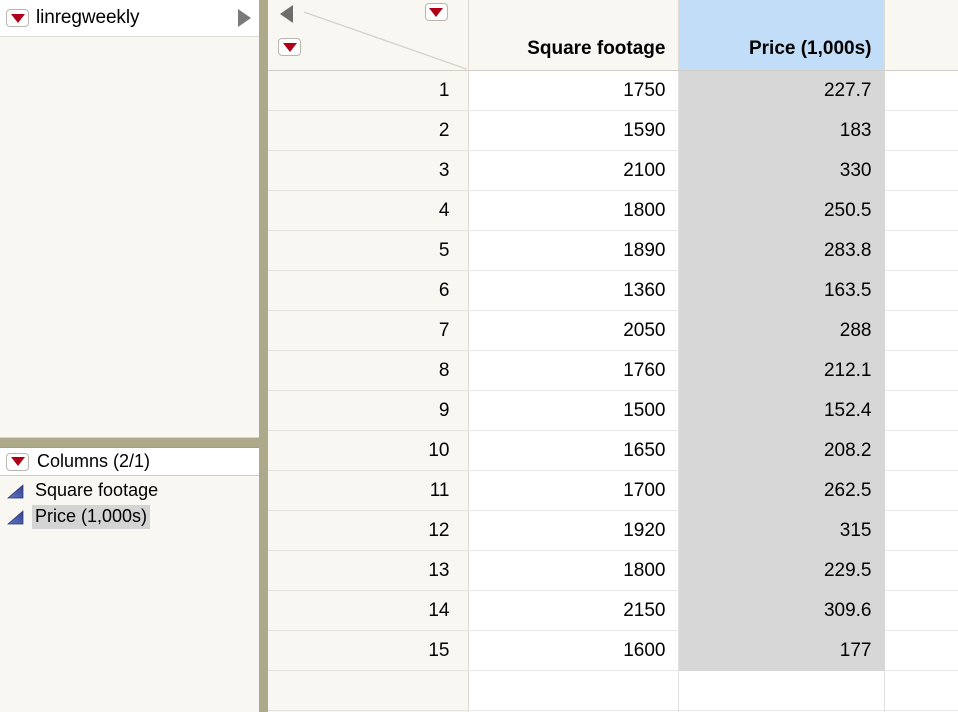 Image resolution: width=958 pixels, height=712 pixels. I want to click on table-row: 11 1700 262.5, so click(613, 490).